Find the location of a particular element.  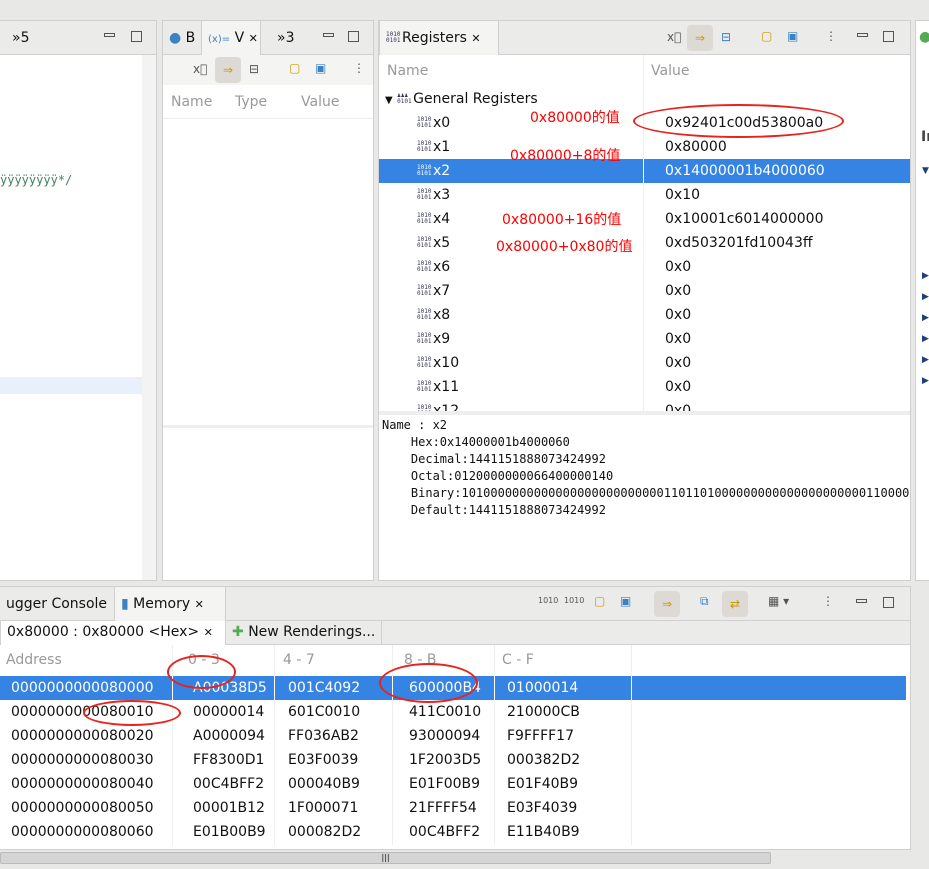

details-sash is located at coordinates (644, 413).